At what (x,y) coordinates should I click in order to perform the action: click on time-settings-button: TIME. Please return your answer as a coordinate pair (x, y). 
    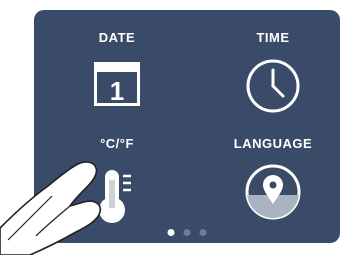
    Looking at the image, I should click on (273, 75).